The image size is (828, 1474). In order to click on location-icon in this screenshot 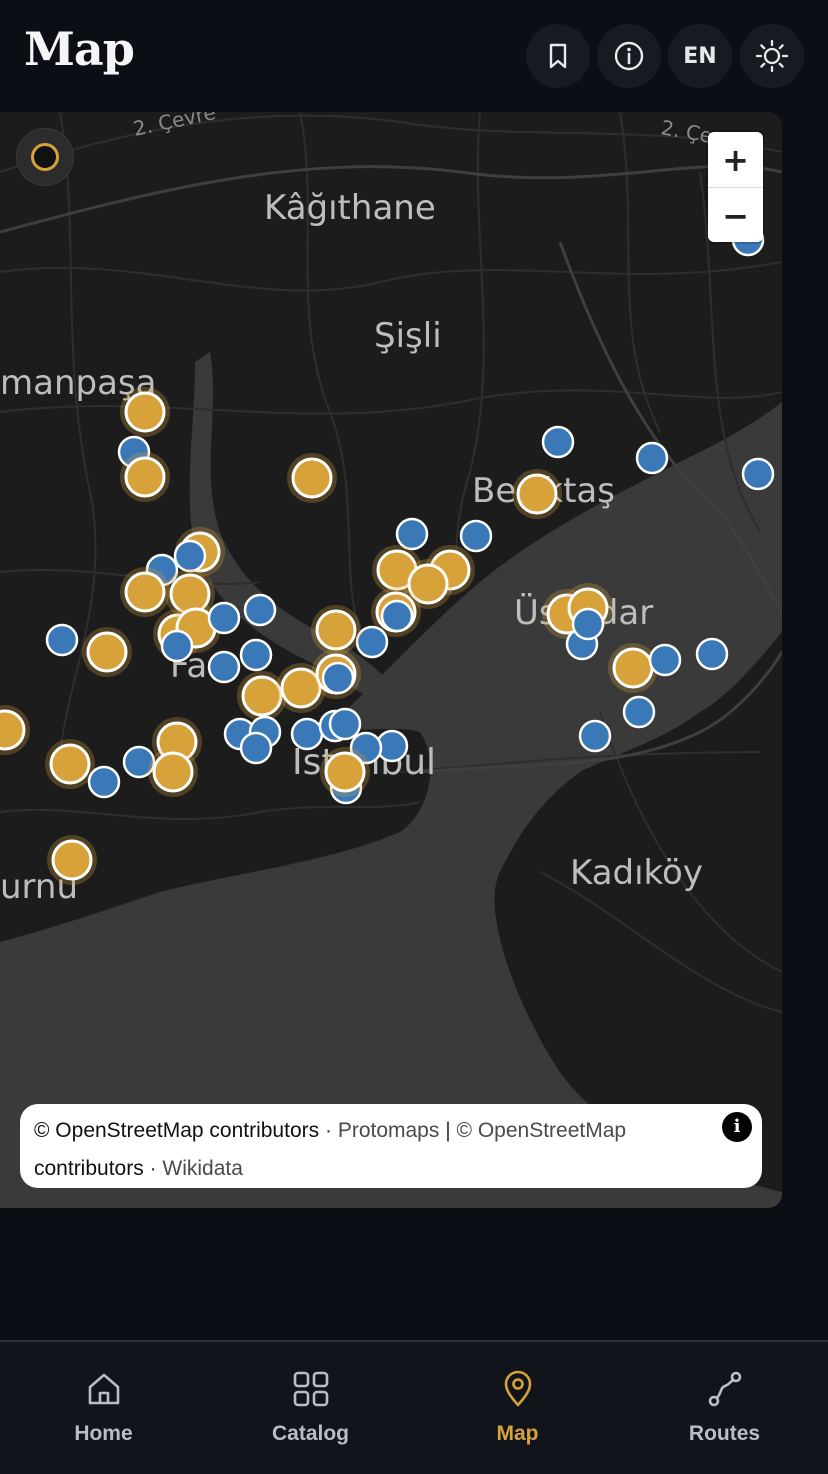, I will do `click(45, 157)`.